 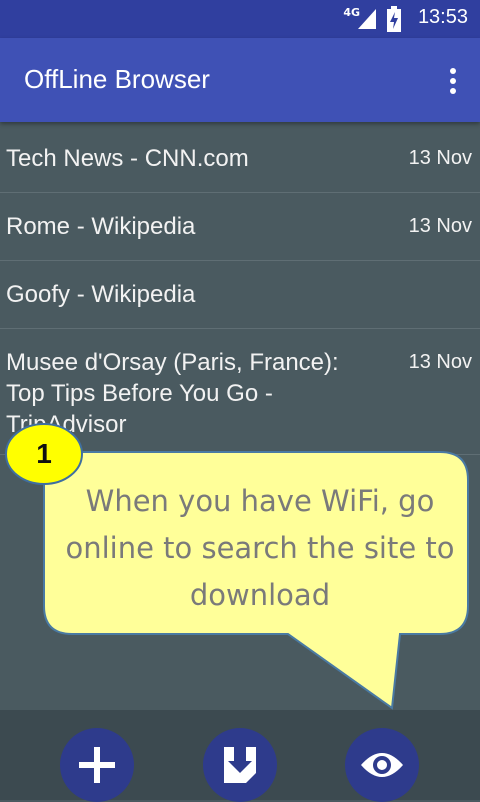 I want to click on list-item: Rome - Wikipedia 13 Nov, so click(x=240, y=227).